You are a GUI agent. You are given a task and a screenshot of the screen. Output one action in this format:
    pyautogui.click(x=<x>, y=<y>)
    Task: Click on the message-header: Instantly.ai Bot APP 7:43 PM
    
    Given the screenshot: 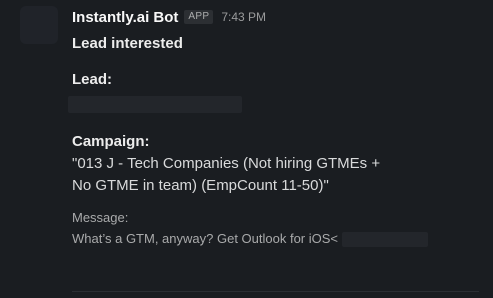 What is the action you would take?
    pyautogui.click(x=278, y=17)
    